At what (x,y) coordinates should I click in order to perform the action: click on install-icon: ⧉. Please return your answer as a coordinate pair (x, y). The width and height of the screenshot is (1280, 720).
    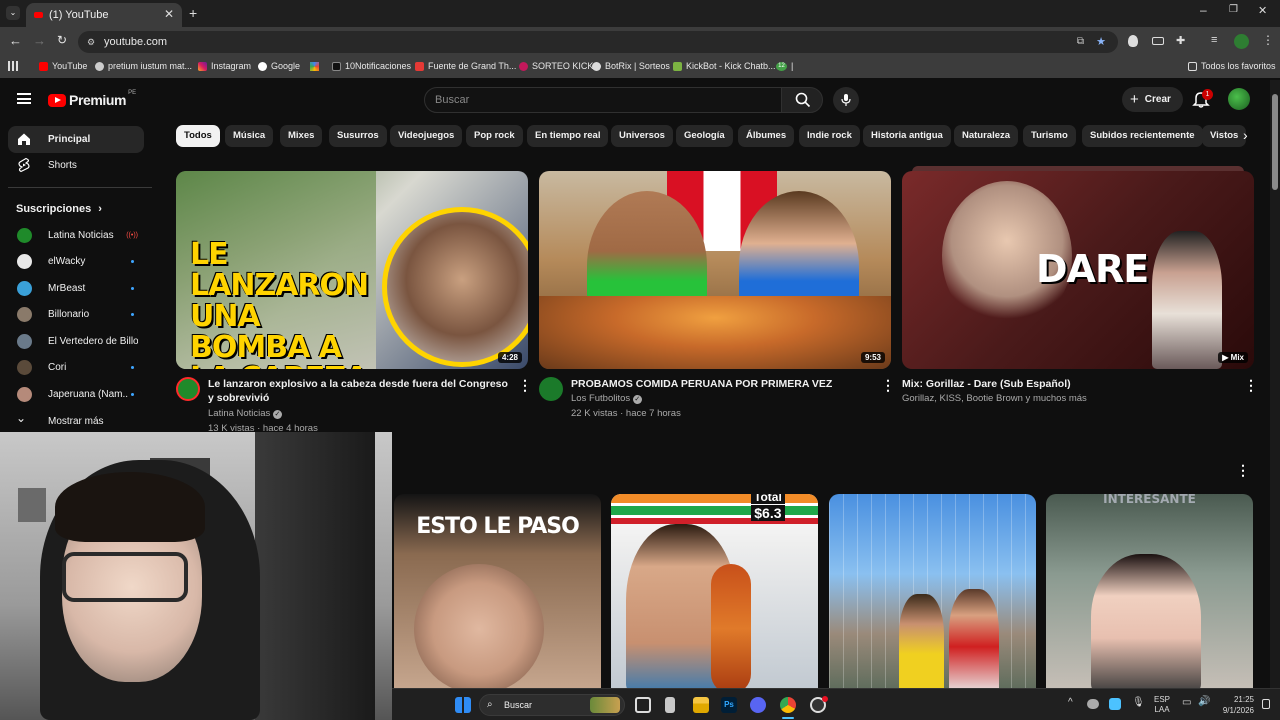
    Looking at the image, I should click on (1080, 42).